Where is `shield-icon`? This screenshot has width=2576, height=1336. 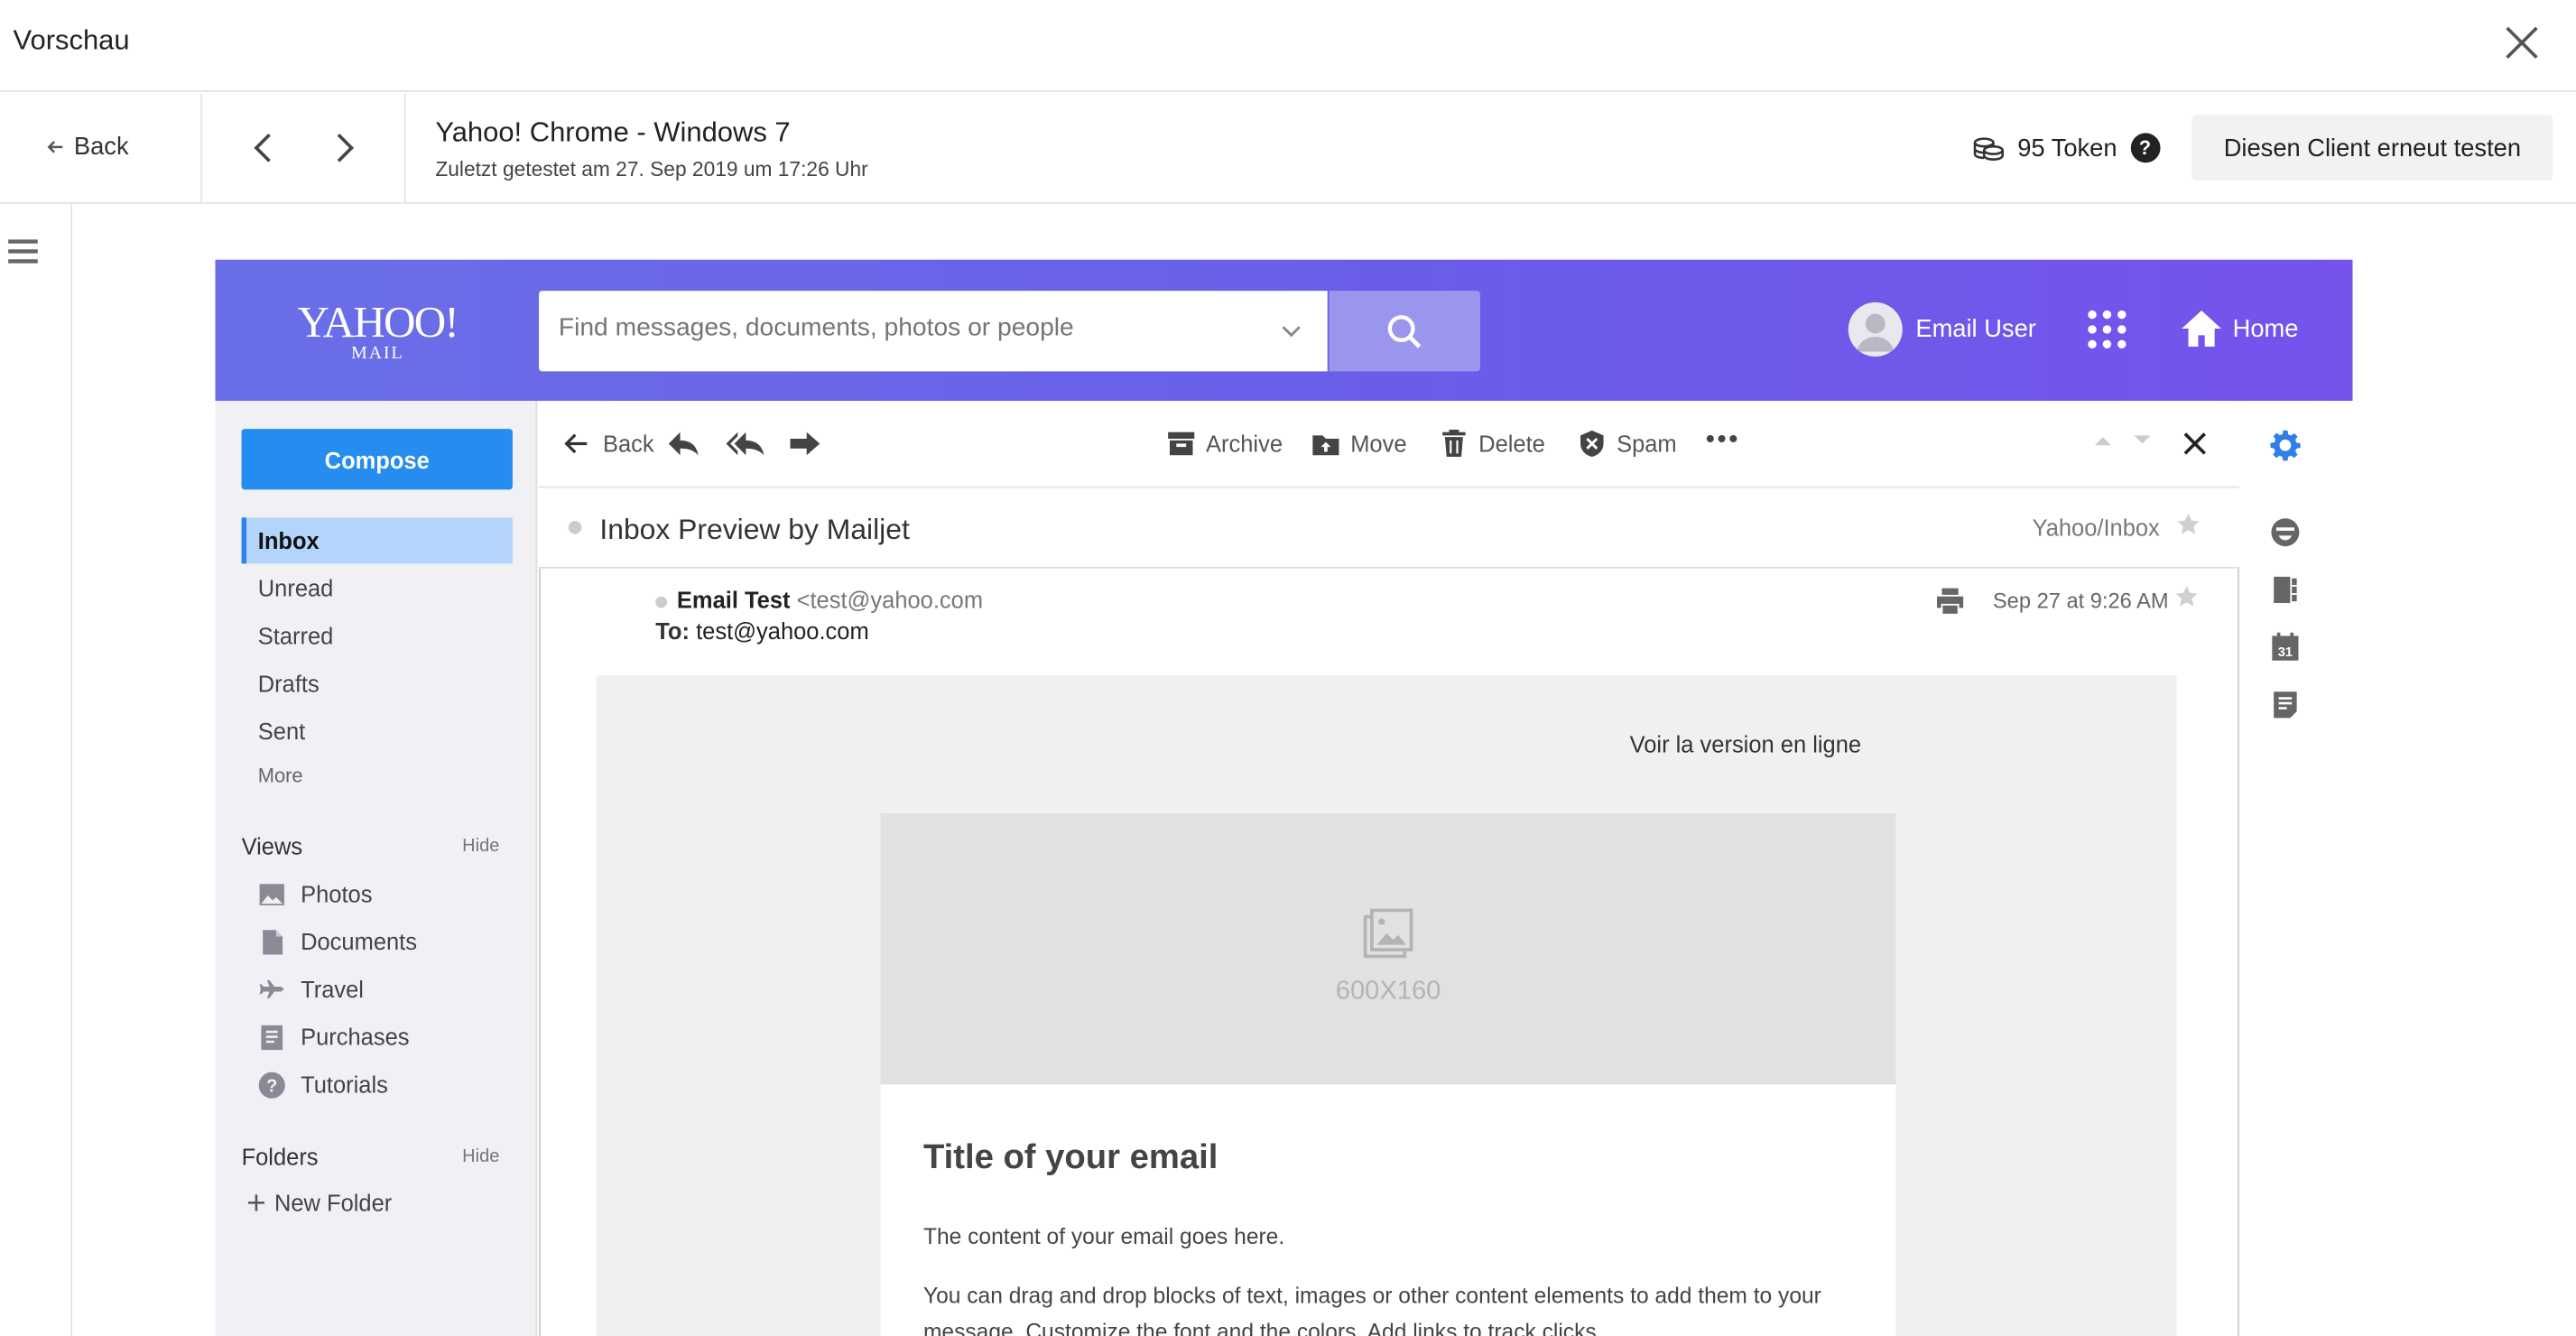
shield-icon is located at coordinates (1592, 444).